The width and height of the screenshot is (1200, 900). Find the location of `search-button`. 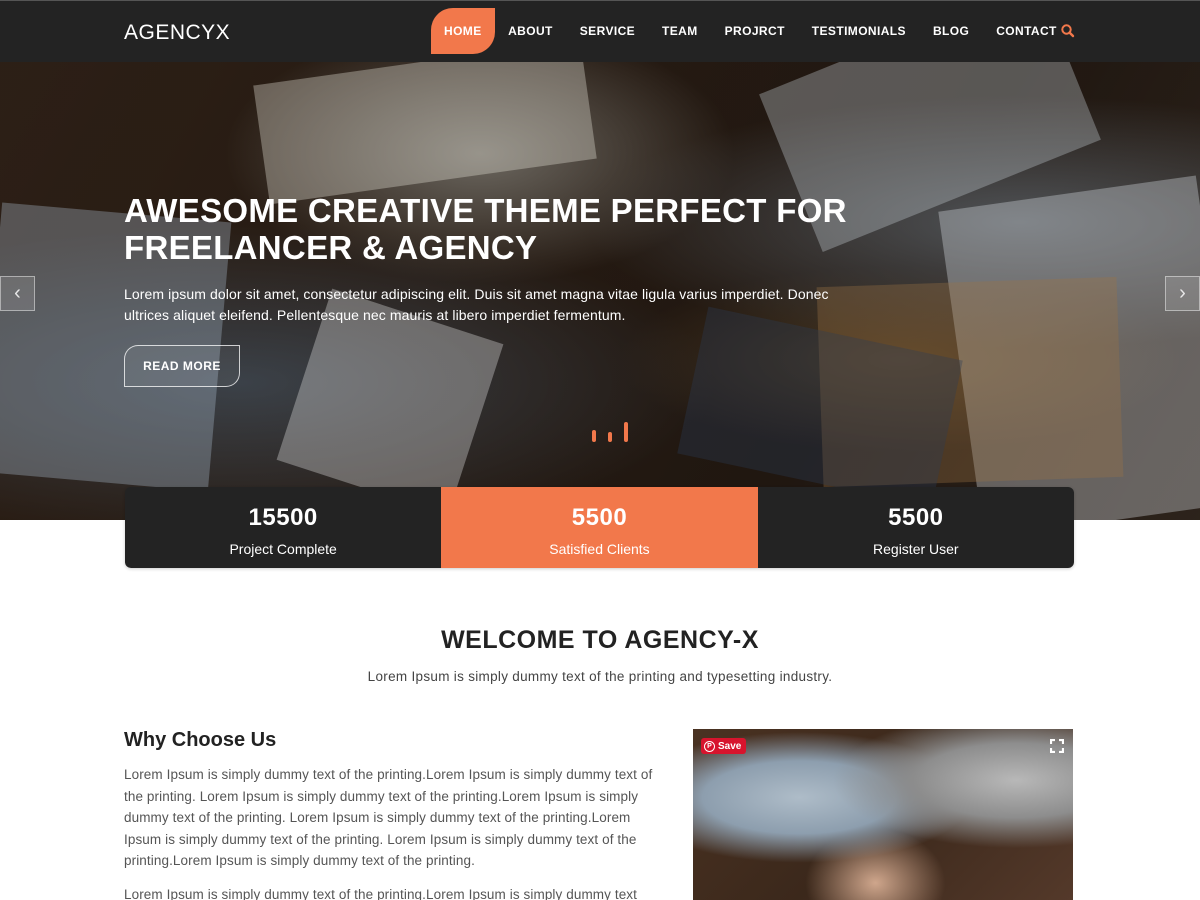

search-button is located at coordinates (1068, 31).